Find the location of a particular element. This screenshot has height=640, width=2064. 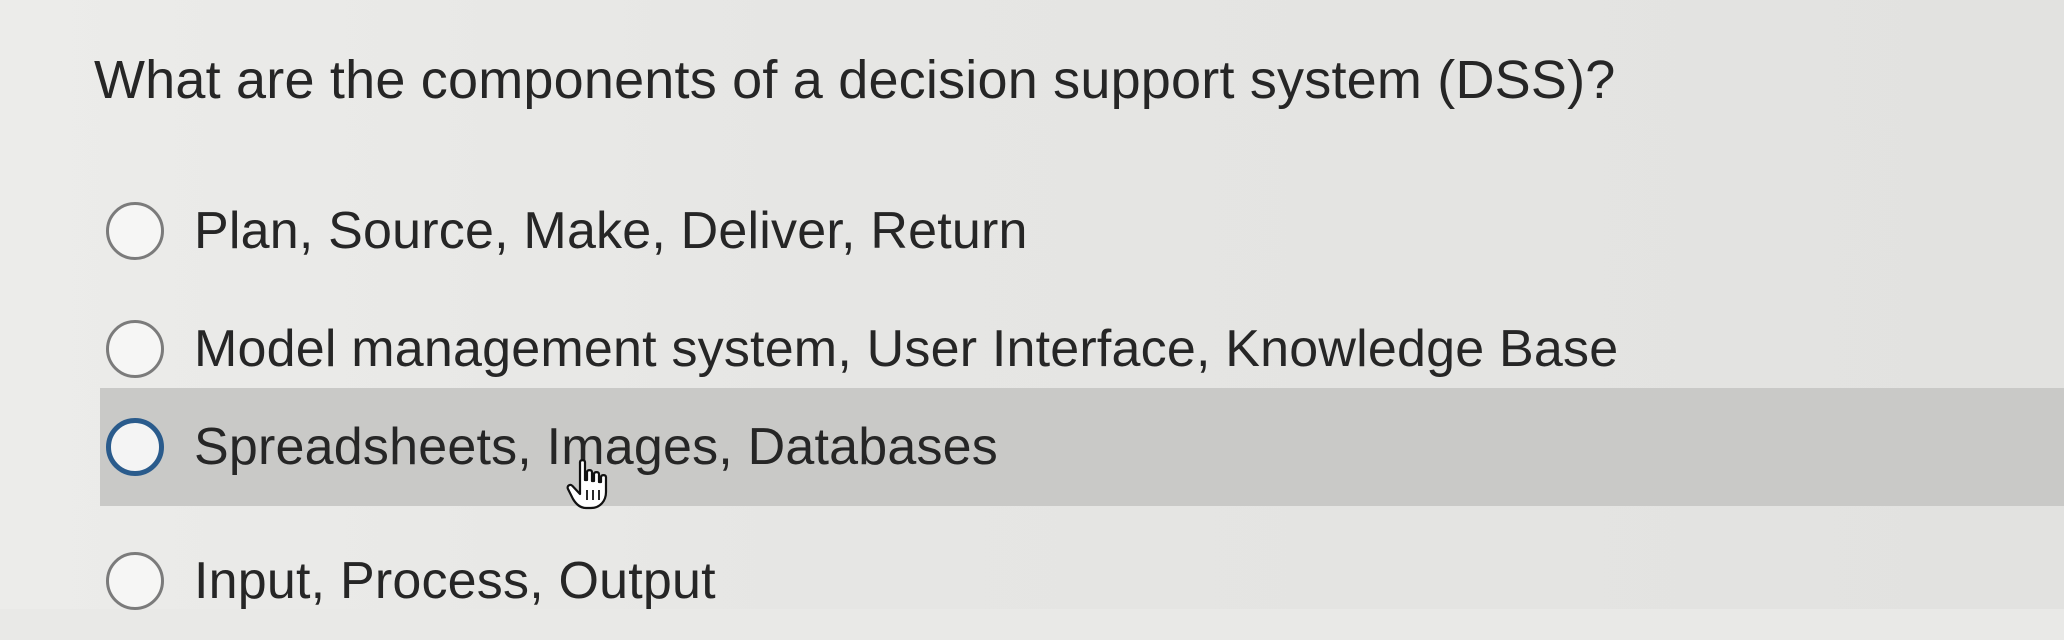

answer-label-4: Input, Process, Output is located at coordinates (455, 581).